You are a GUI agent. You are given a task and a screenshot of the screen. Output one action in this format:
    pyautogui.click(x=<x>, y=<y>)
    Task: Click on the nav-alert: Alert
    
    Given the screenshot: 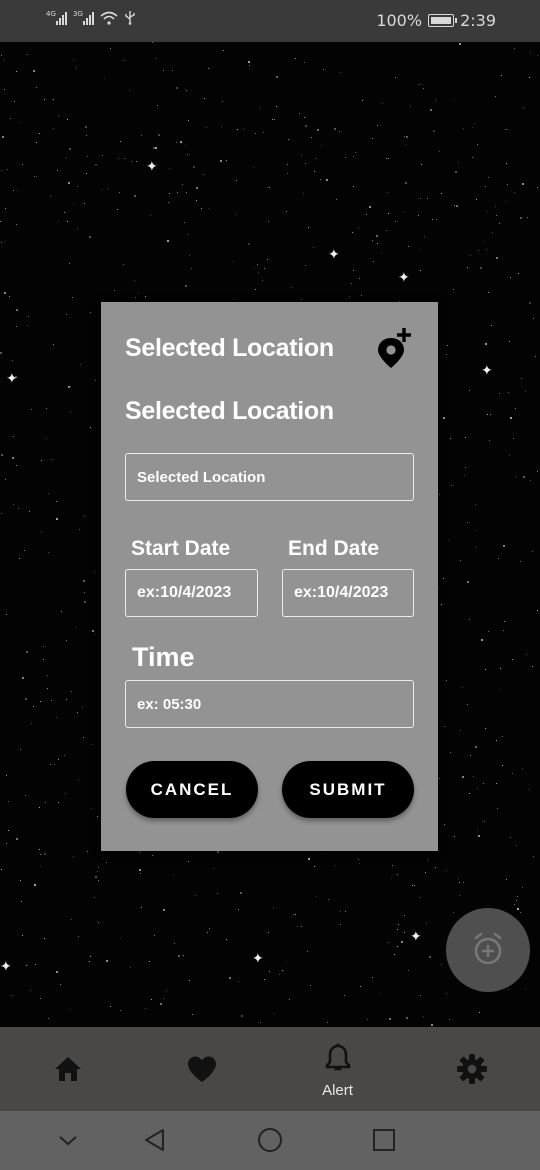 What is the action you would take?
    pyautogui.click(x=337, y=1069)
    